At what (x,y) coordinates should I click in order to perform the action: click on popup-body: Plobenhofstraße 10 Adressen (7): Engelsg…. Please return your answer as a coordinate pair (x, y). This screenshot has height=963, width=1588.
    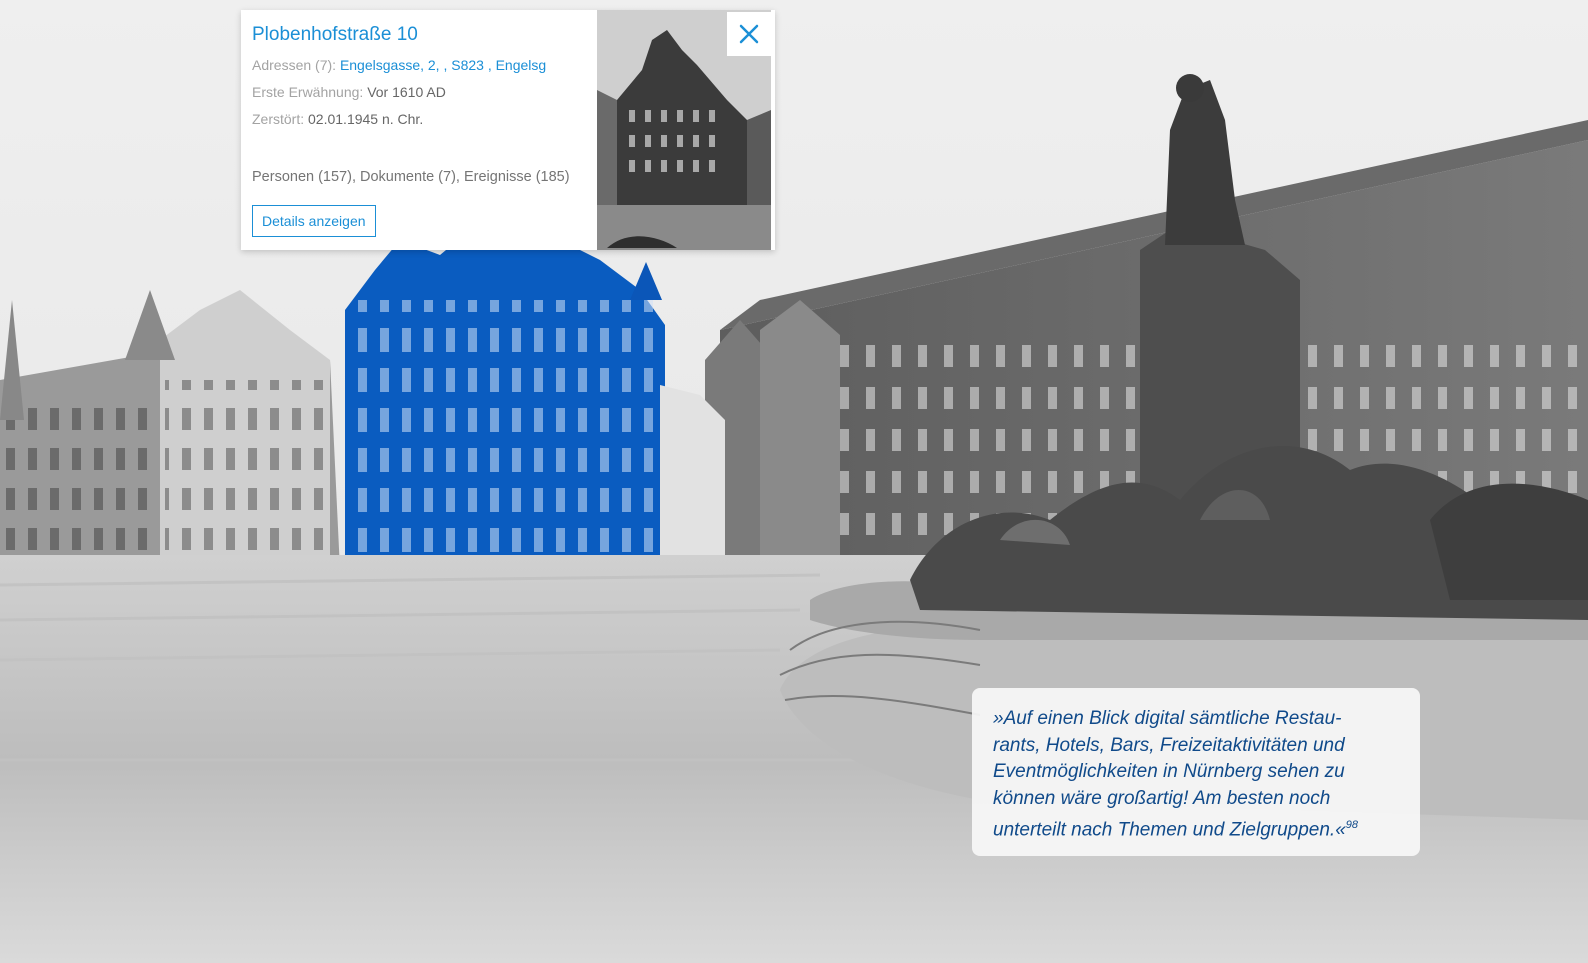
    Looking at the image, I should click on (427, 129).